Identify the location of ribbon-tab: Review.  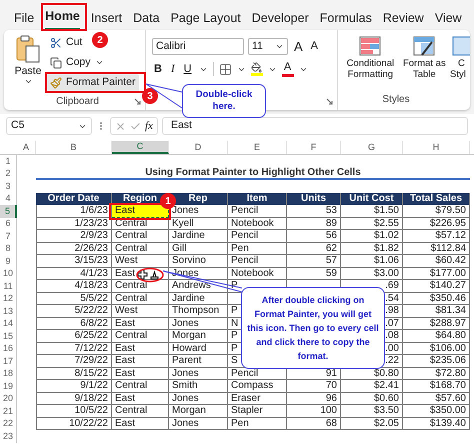
(403, 21).